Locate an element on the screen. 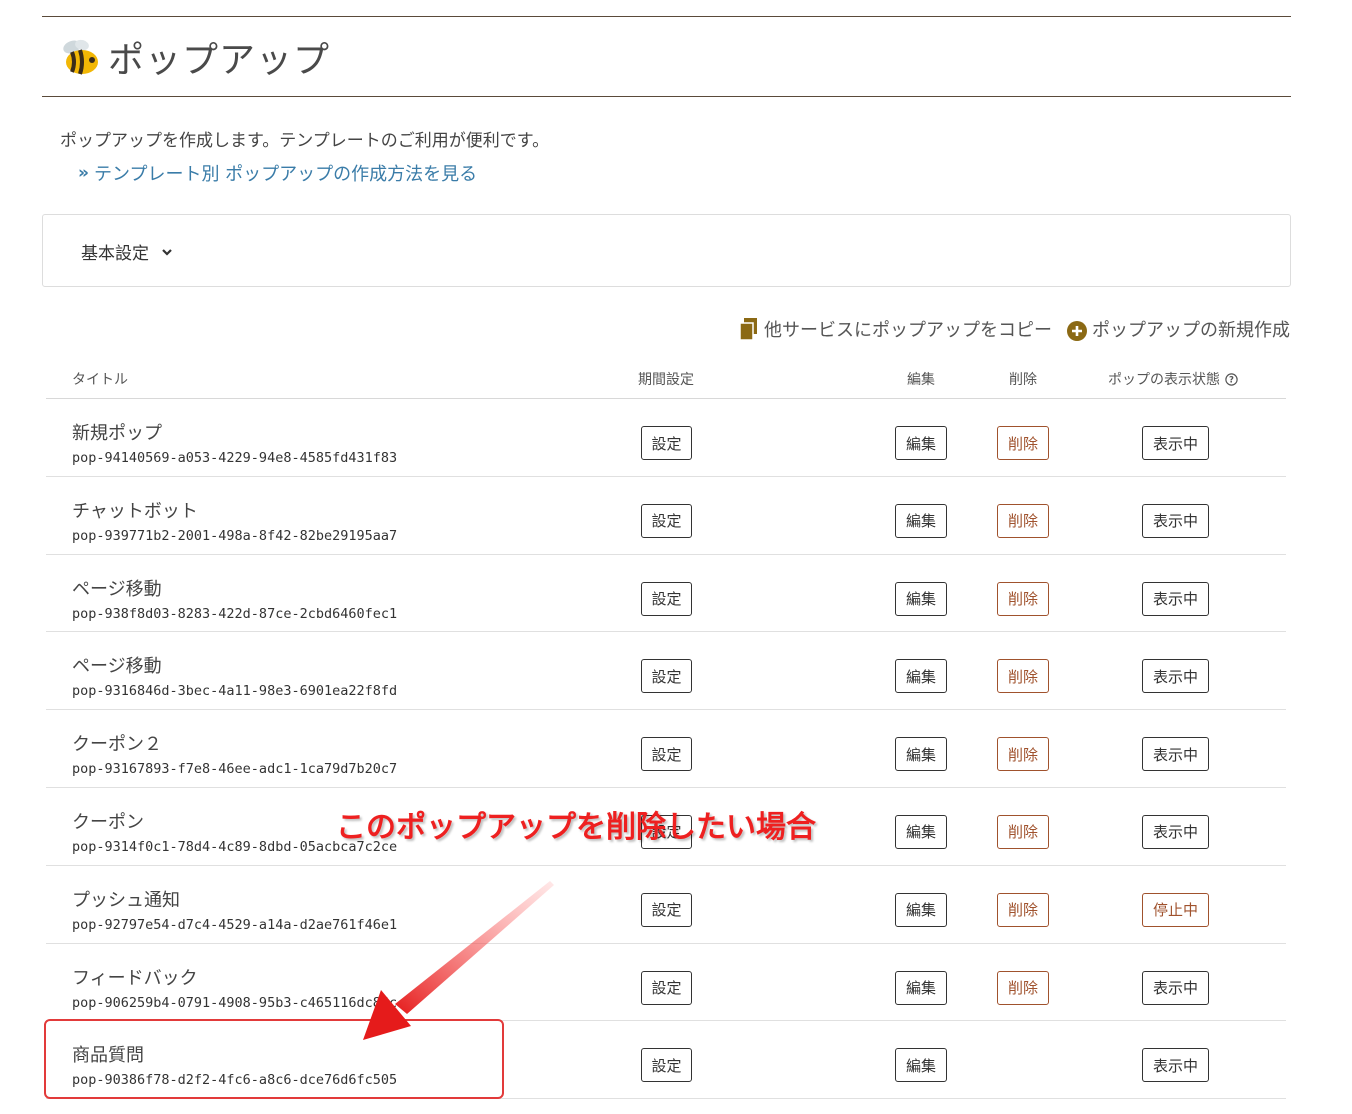 The height and width of the screenshot is (1114, 1352). row-id: pop-92797e54-d7c4-4529-a14a-d2ae761f46e1 is located at coordinates (235, 924).